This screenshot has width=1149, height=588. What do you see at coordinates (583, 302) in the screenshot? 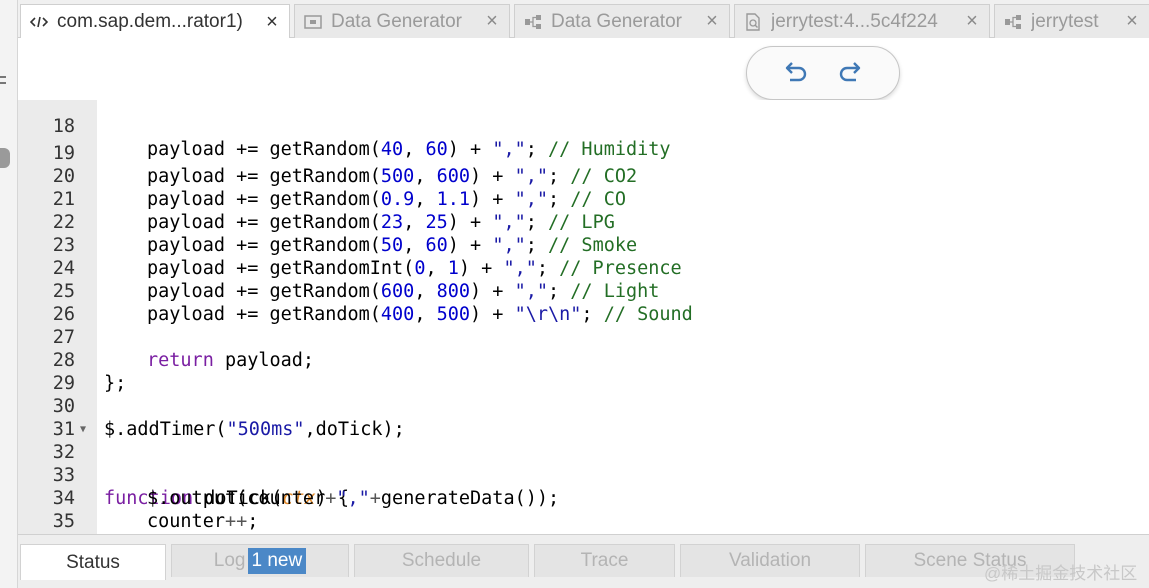
I see `code-line: 26` at bounding box center [583, 302].